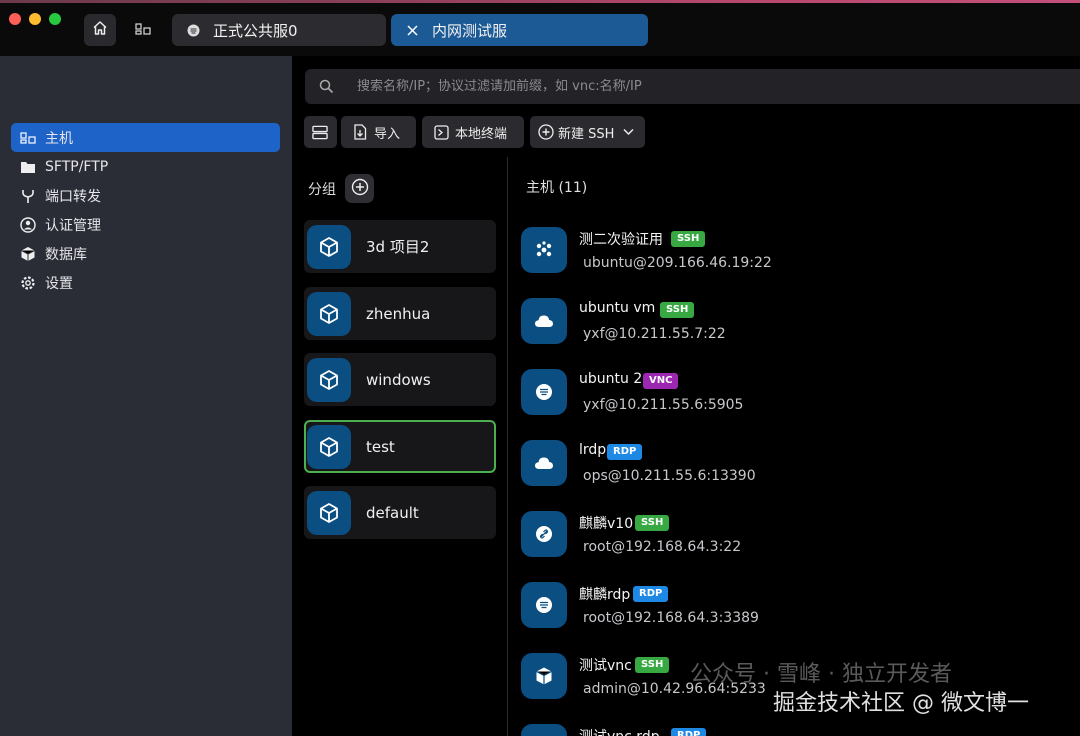 The image size is (1080, 736). What do you see at coordinates (544, 250) in the screenshot?
I see `cluster-icon` at bounding box center [544, 250].